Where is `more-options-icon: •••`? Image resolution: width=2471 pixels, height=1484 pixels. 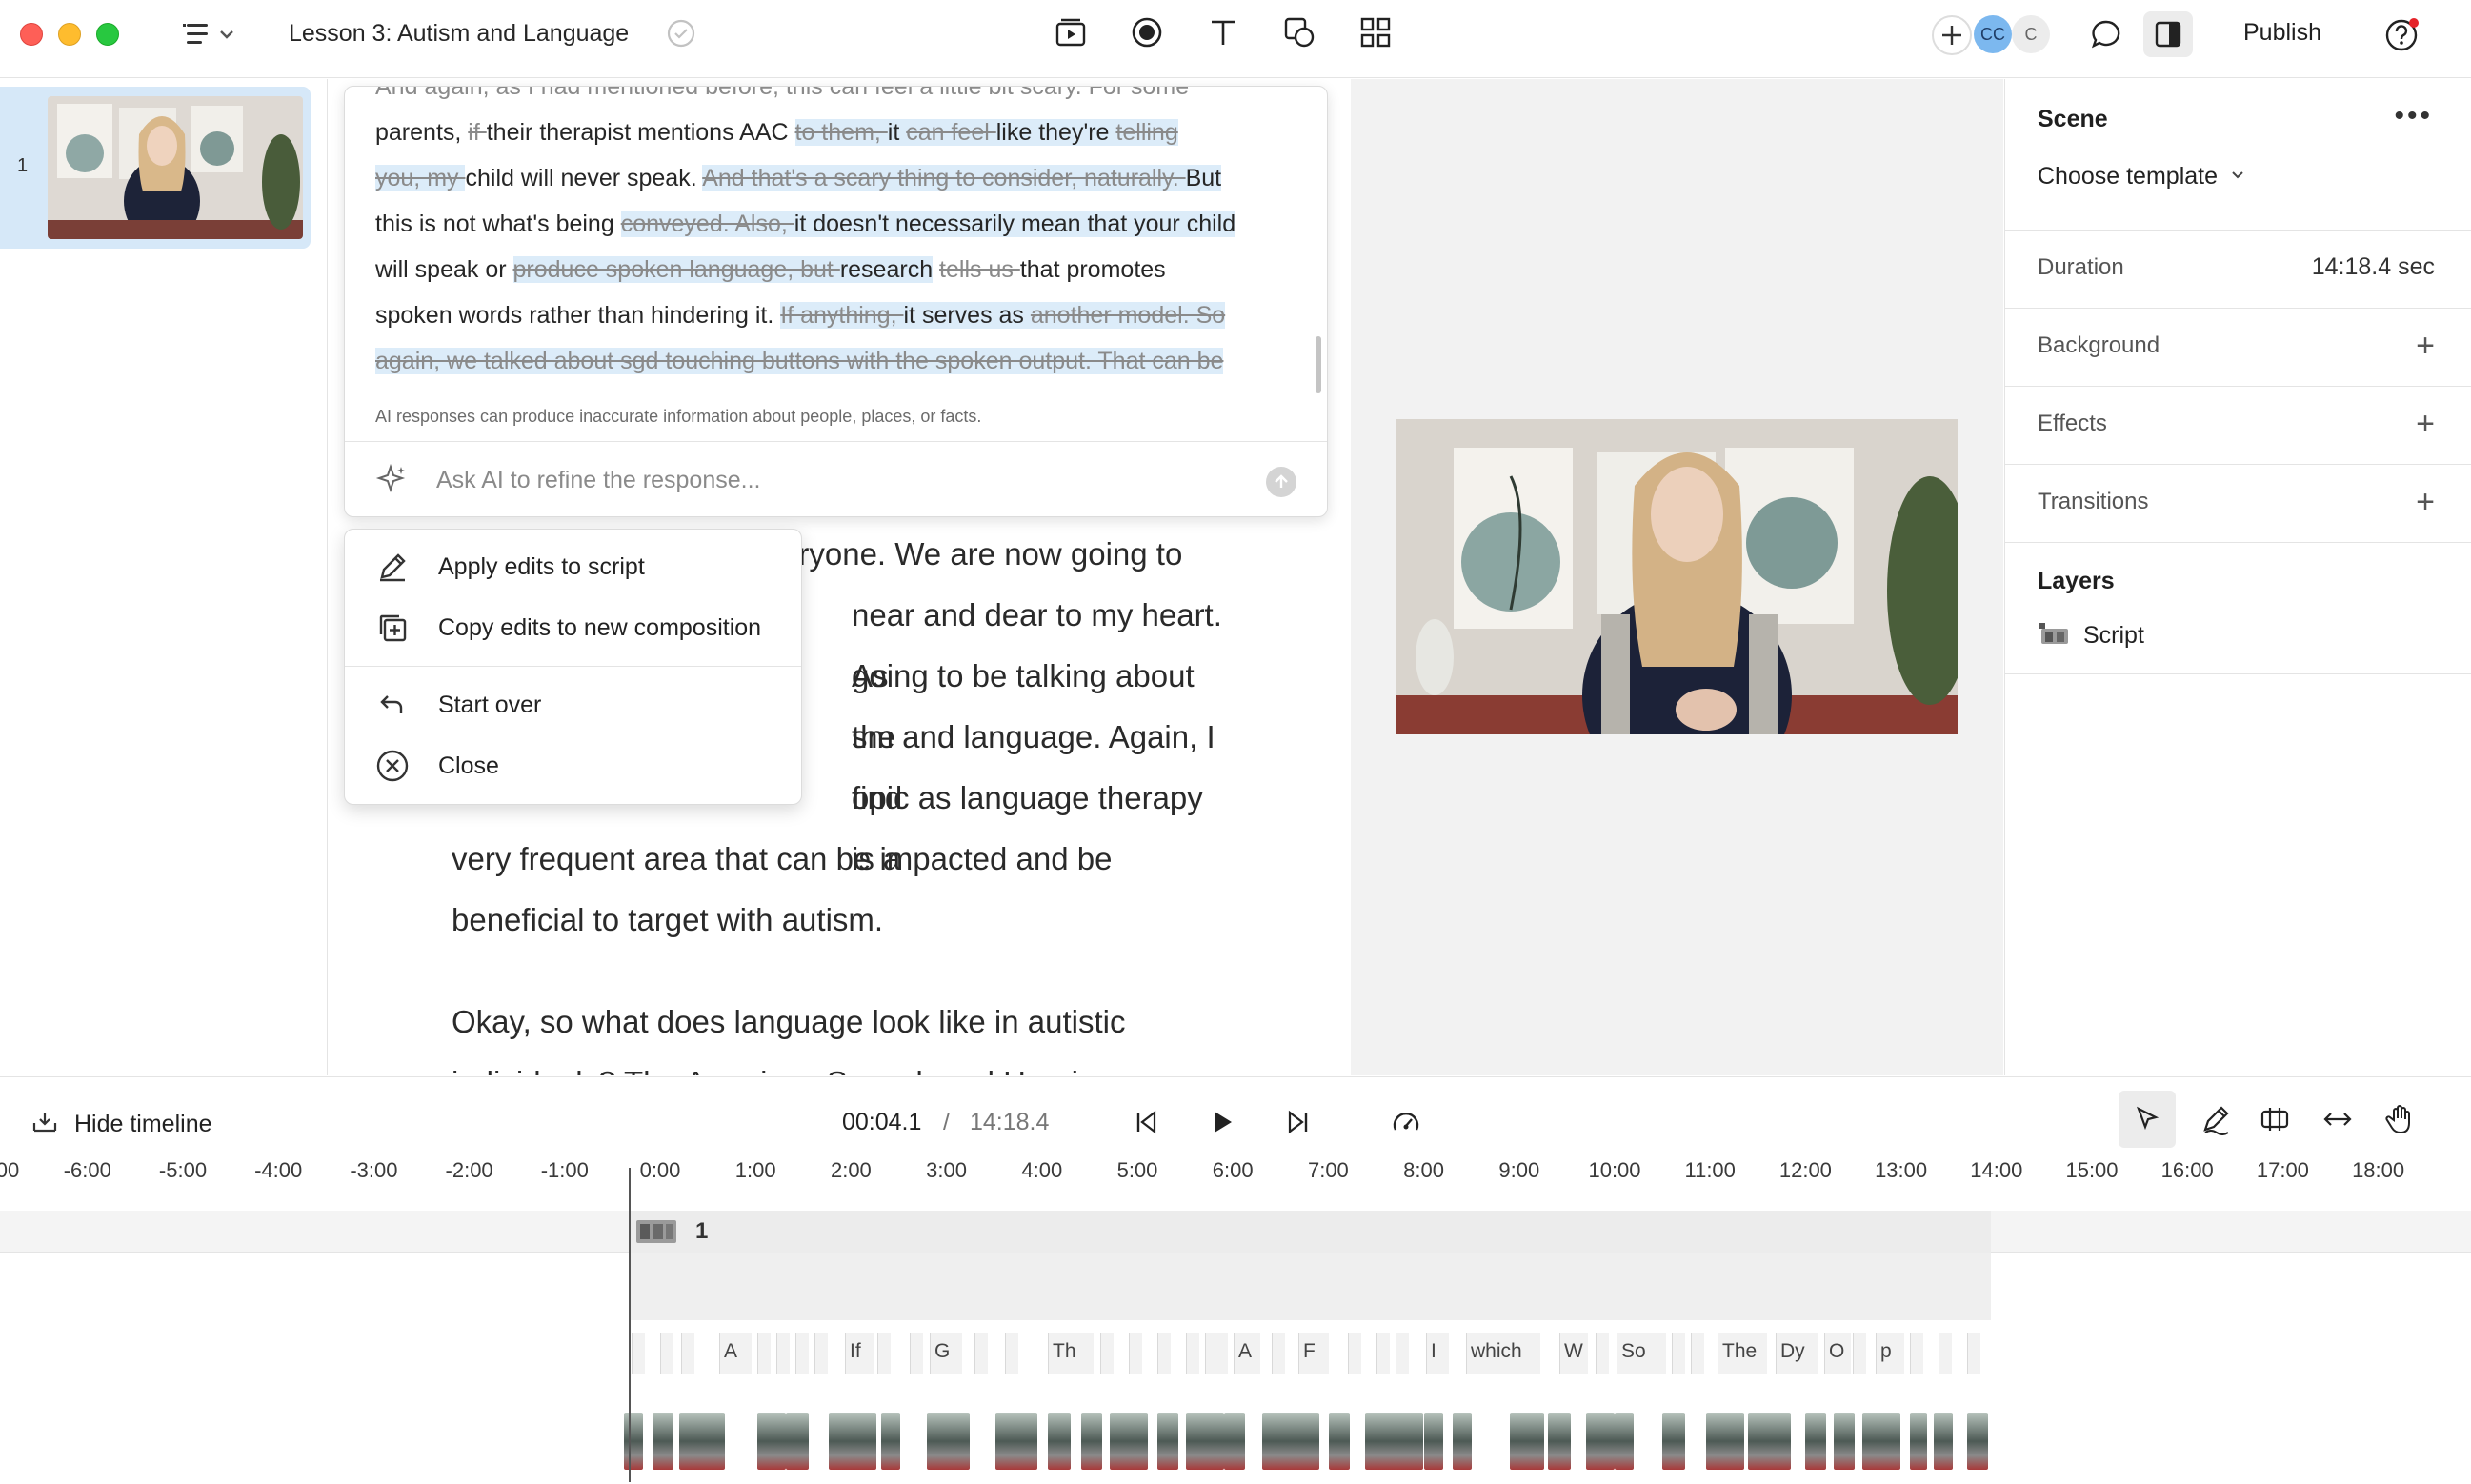 more-options-icon: ••• is located at coordinates (2413, 116).